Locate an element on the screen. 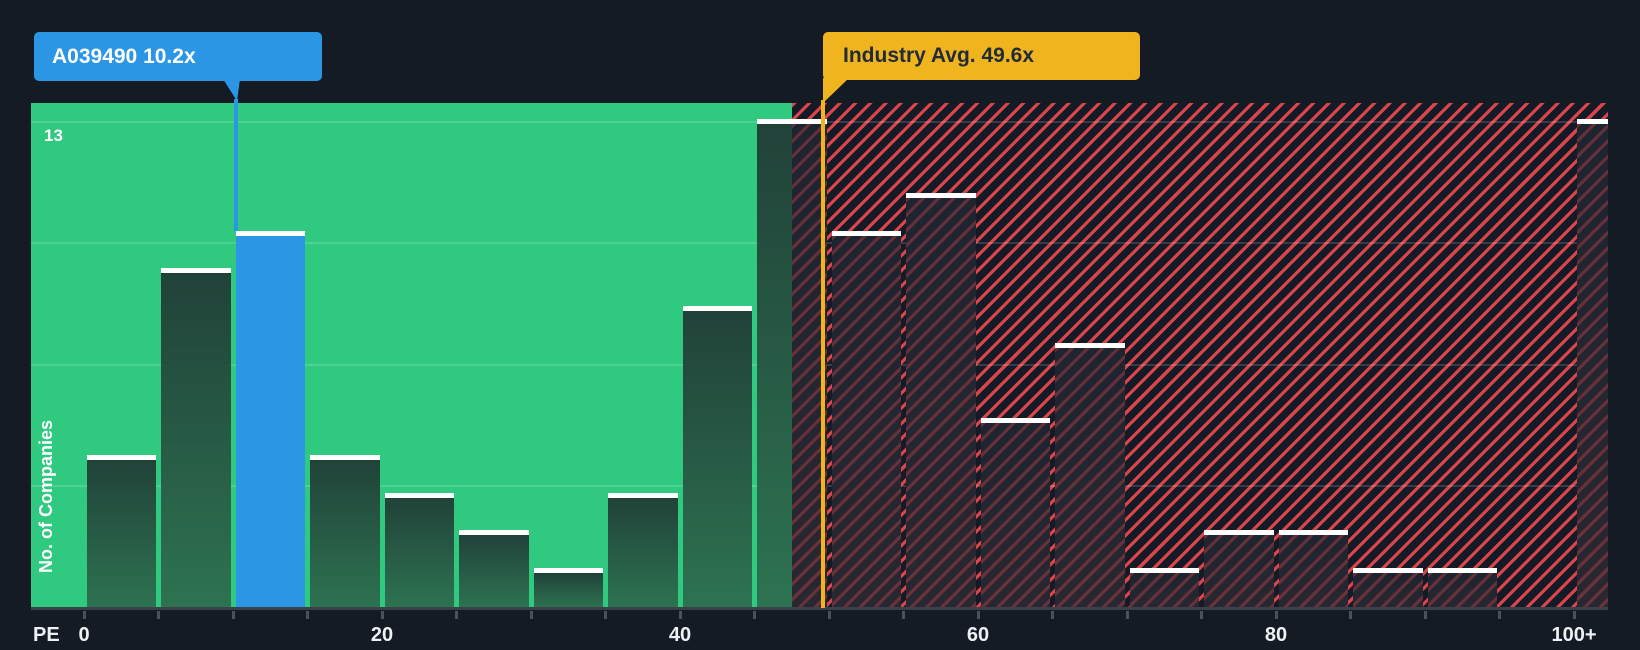 The image size is (1640, 650). industry-avg-callout-label: Industry Avg. 49.6x is located at coordinates (939, 55).